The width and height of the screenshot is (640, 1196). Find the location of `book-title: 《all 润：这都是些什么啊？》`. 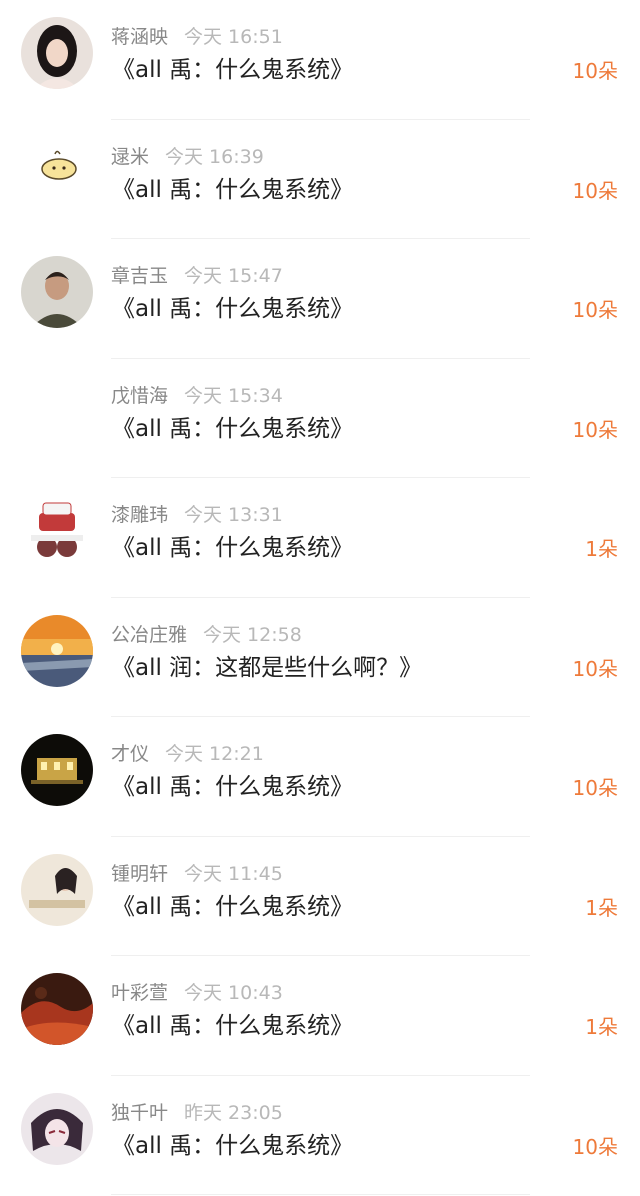

book-title: 《all 润：这都是些什么啊？》 is located at coordinates (267, 668).